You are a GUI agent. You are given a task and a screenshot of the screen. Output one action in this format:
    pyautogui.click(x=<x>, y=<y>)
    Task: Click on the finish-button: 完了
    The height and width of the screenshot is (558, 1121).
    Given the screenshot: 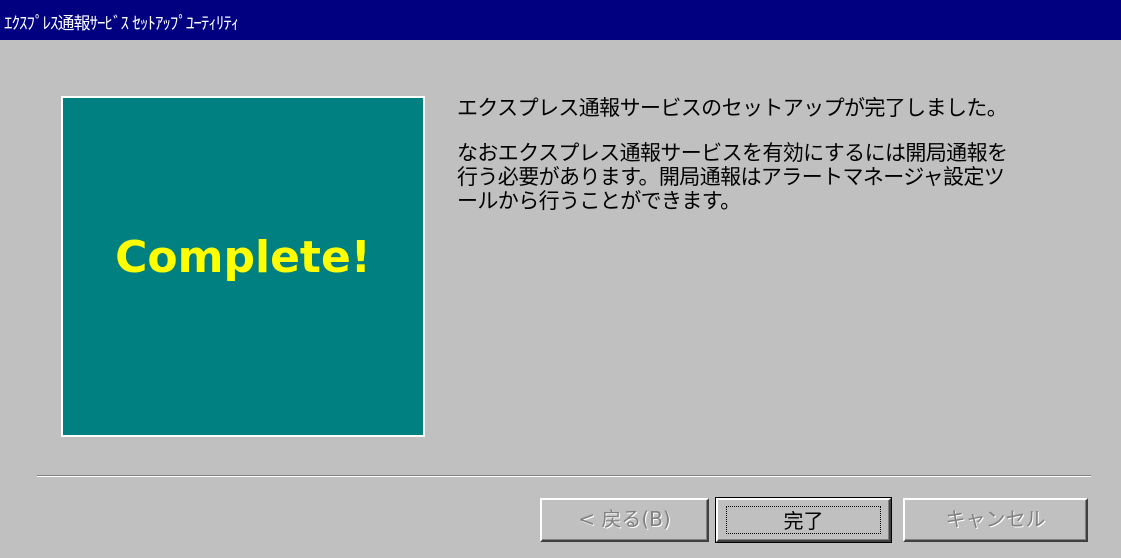 What is the action you would take?
    pyautogui.click(x=803, y=520)
    